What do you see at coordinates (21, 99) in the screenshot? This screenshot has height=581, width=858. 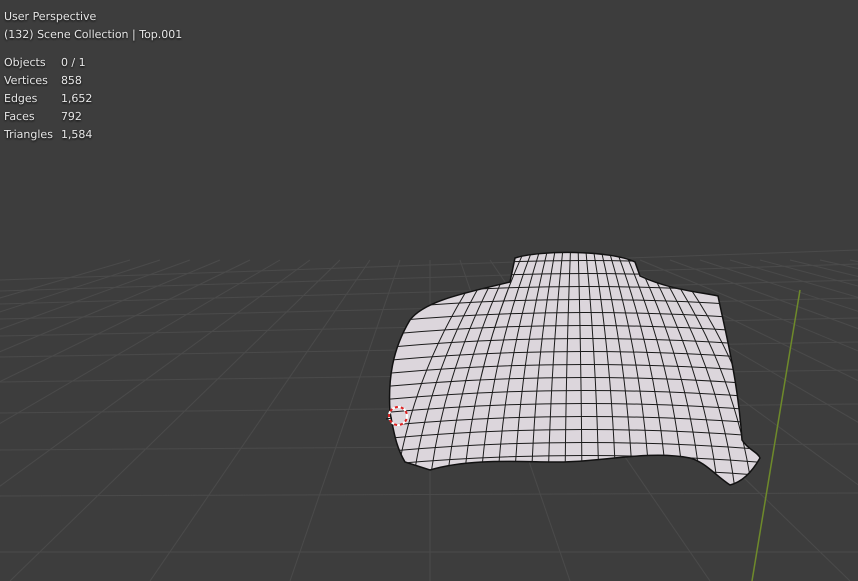 I see `stat-label: Edges` at bounding box center [21, 99].